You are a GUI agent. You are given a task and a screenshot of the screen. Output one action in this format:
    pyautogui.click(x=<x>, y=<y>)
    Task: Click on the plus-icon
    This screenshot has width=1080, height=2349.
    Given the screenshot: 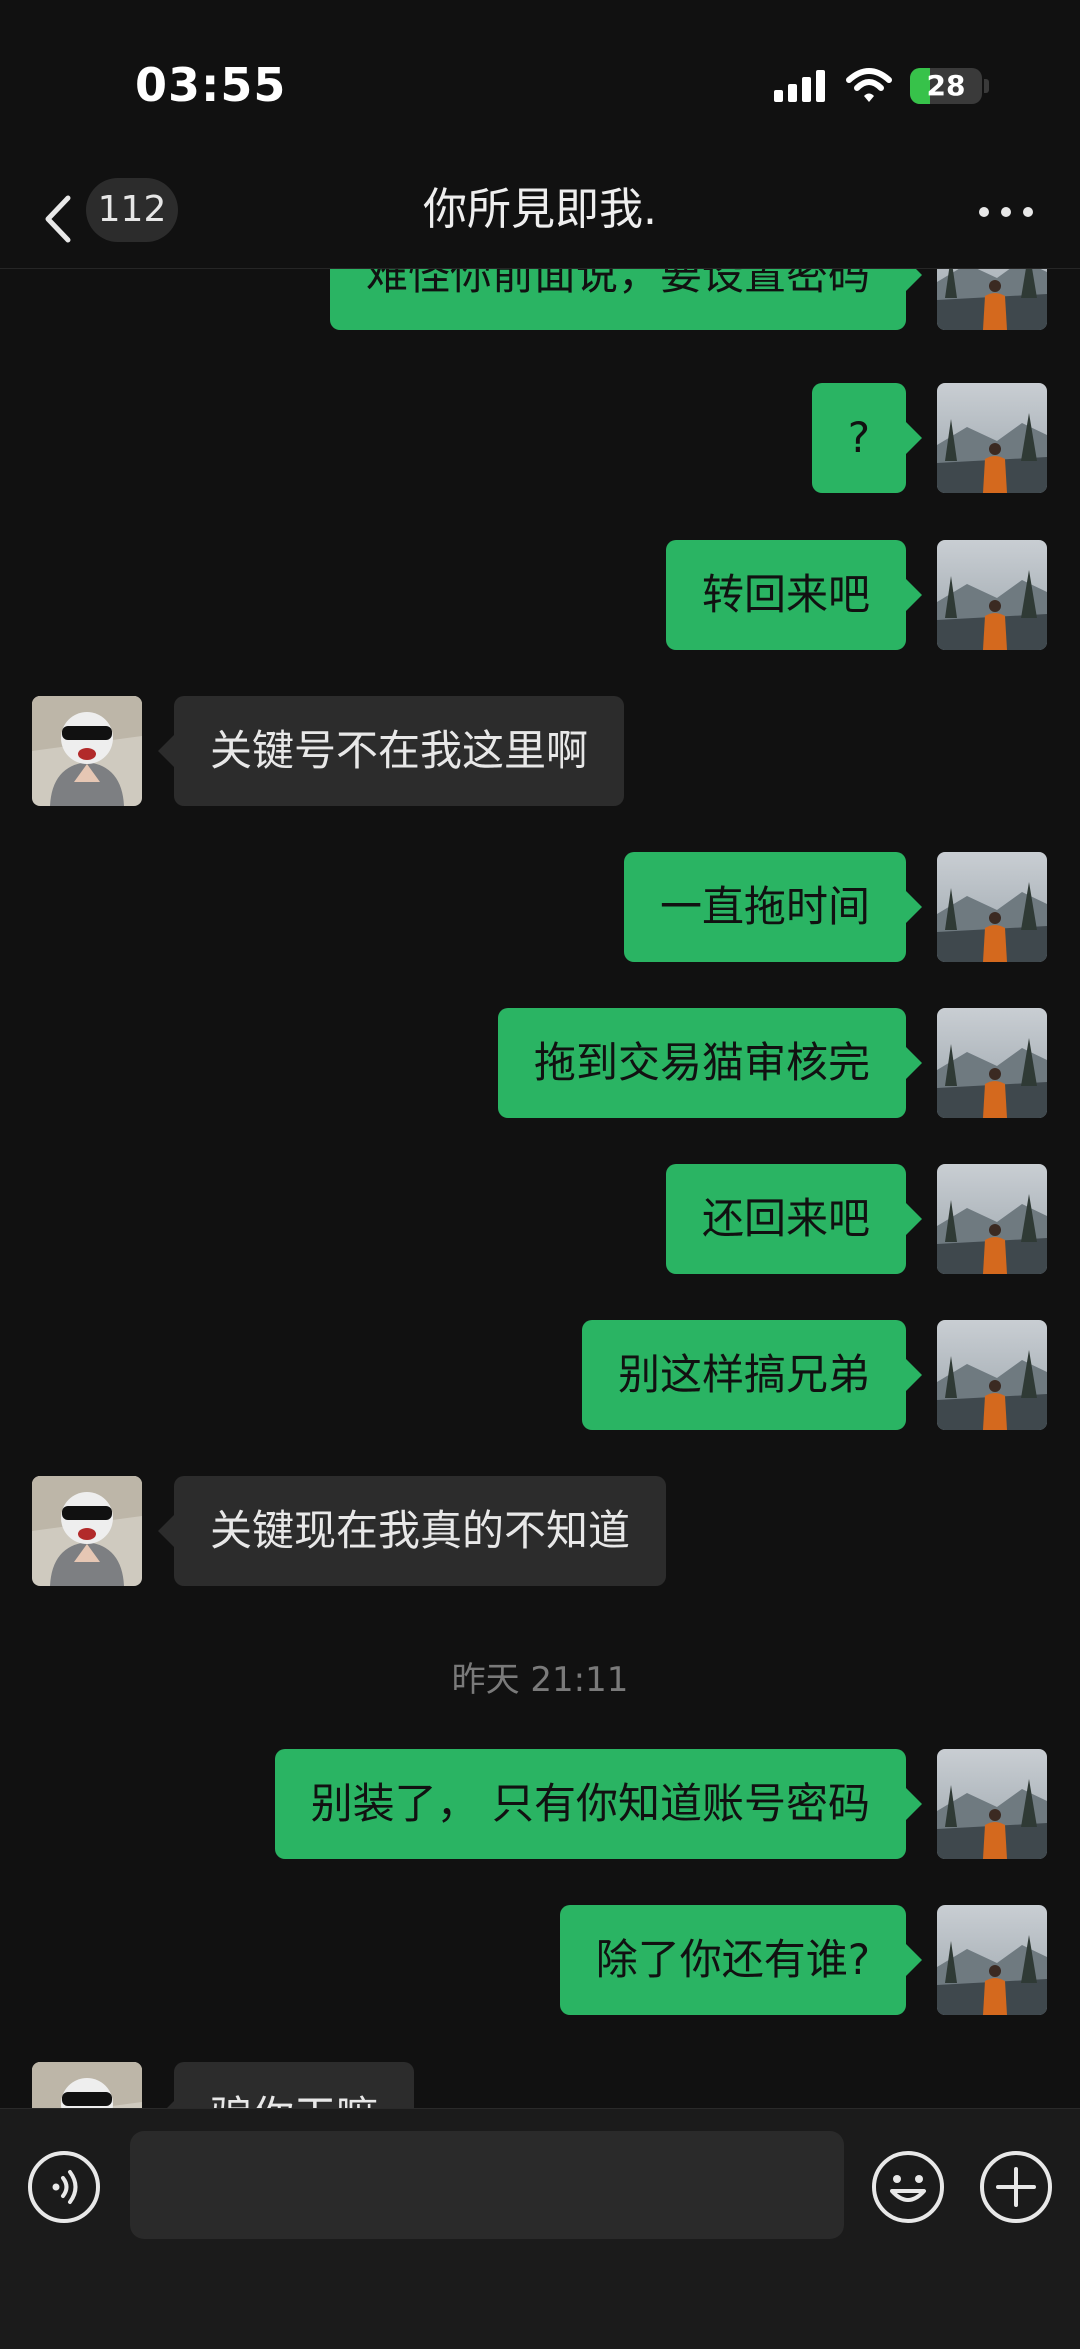 What is the action you would take?
    pyautogui.click(x=1016, y=2187)
    